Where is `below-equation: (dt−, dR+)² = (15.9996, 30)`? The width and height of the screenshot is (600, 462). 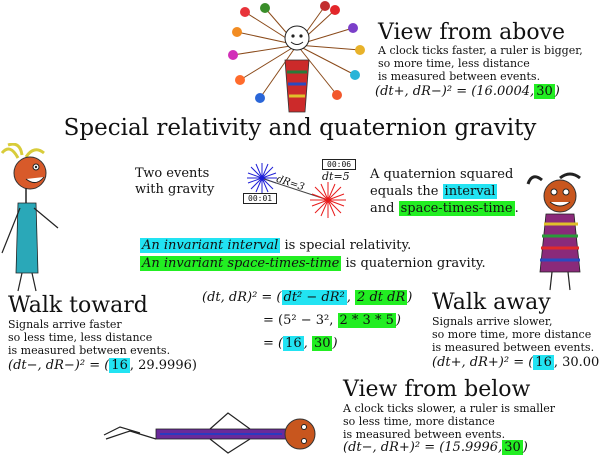 below-equation: (dt−, dR+)² = (15.9996, 30) is located at coordinates (435, 447).